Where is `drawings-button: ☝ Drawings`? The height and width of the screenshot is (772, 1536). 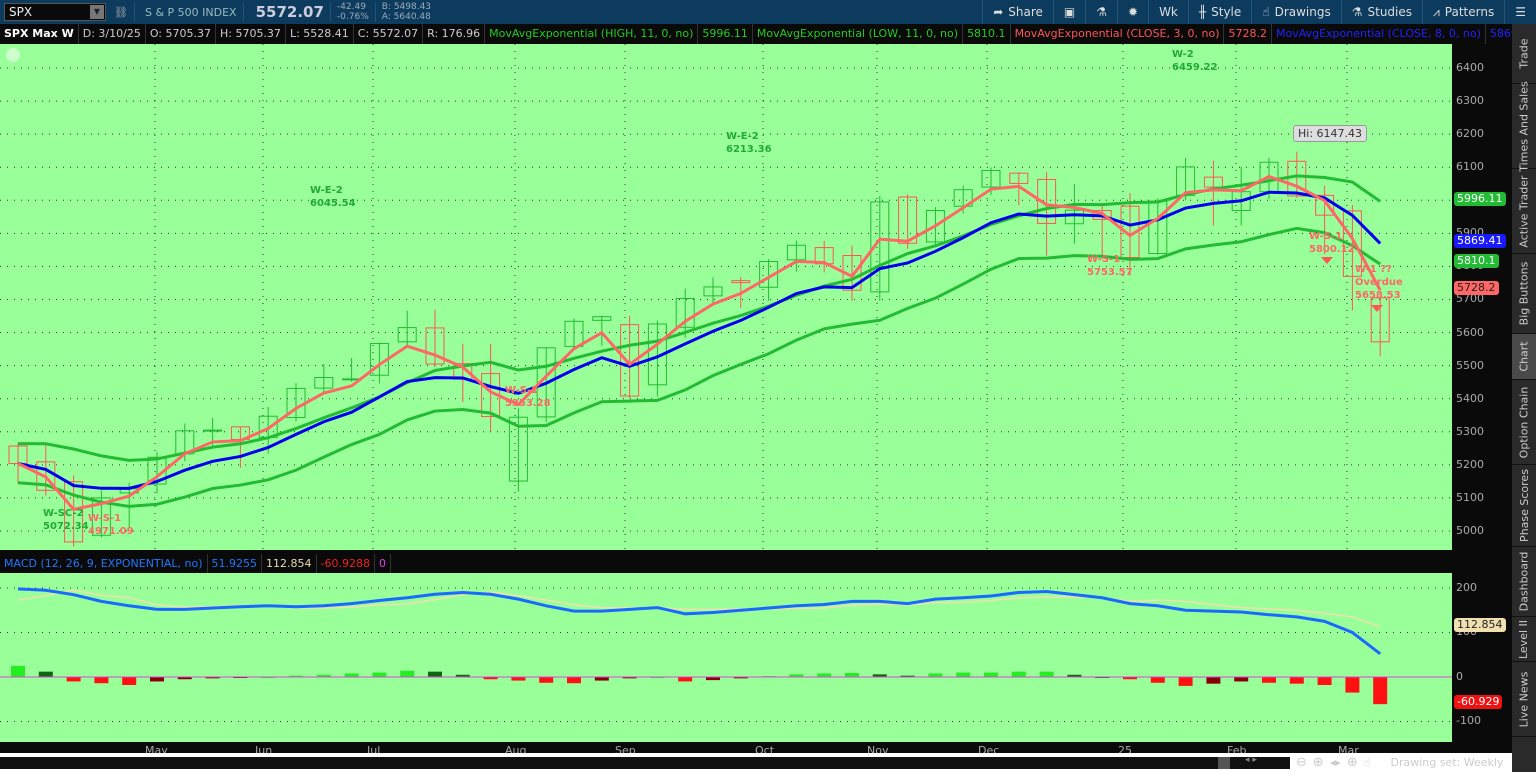 drawings-button: ☝ Drawings is located at coordinates (1295, 12).